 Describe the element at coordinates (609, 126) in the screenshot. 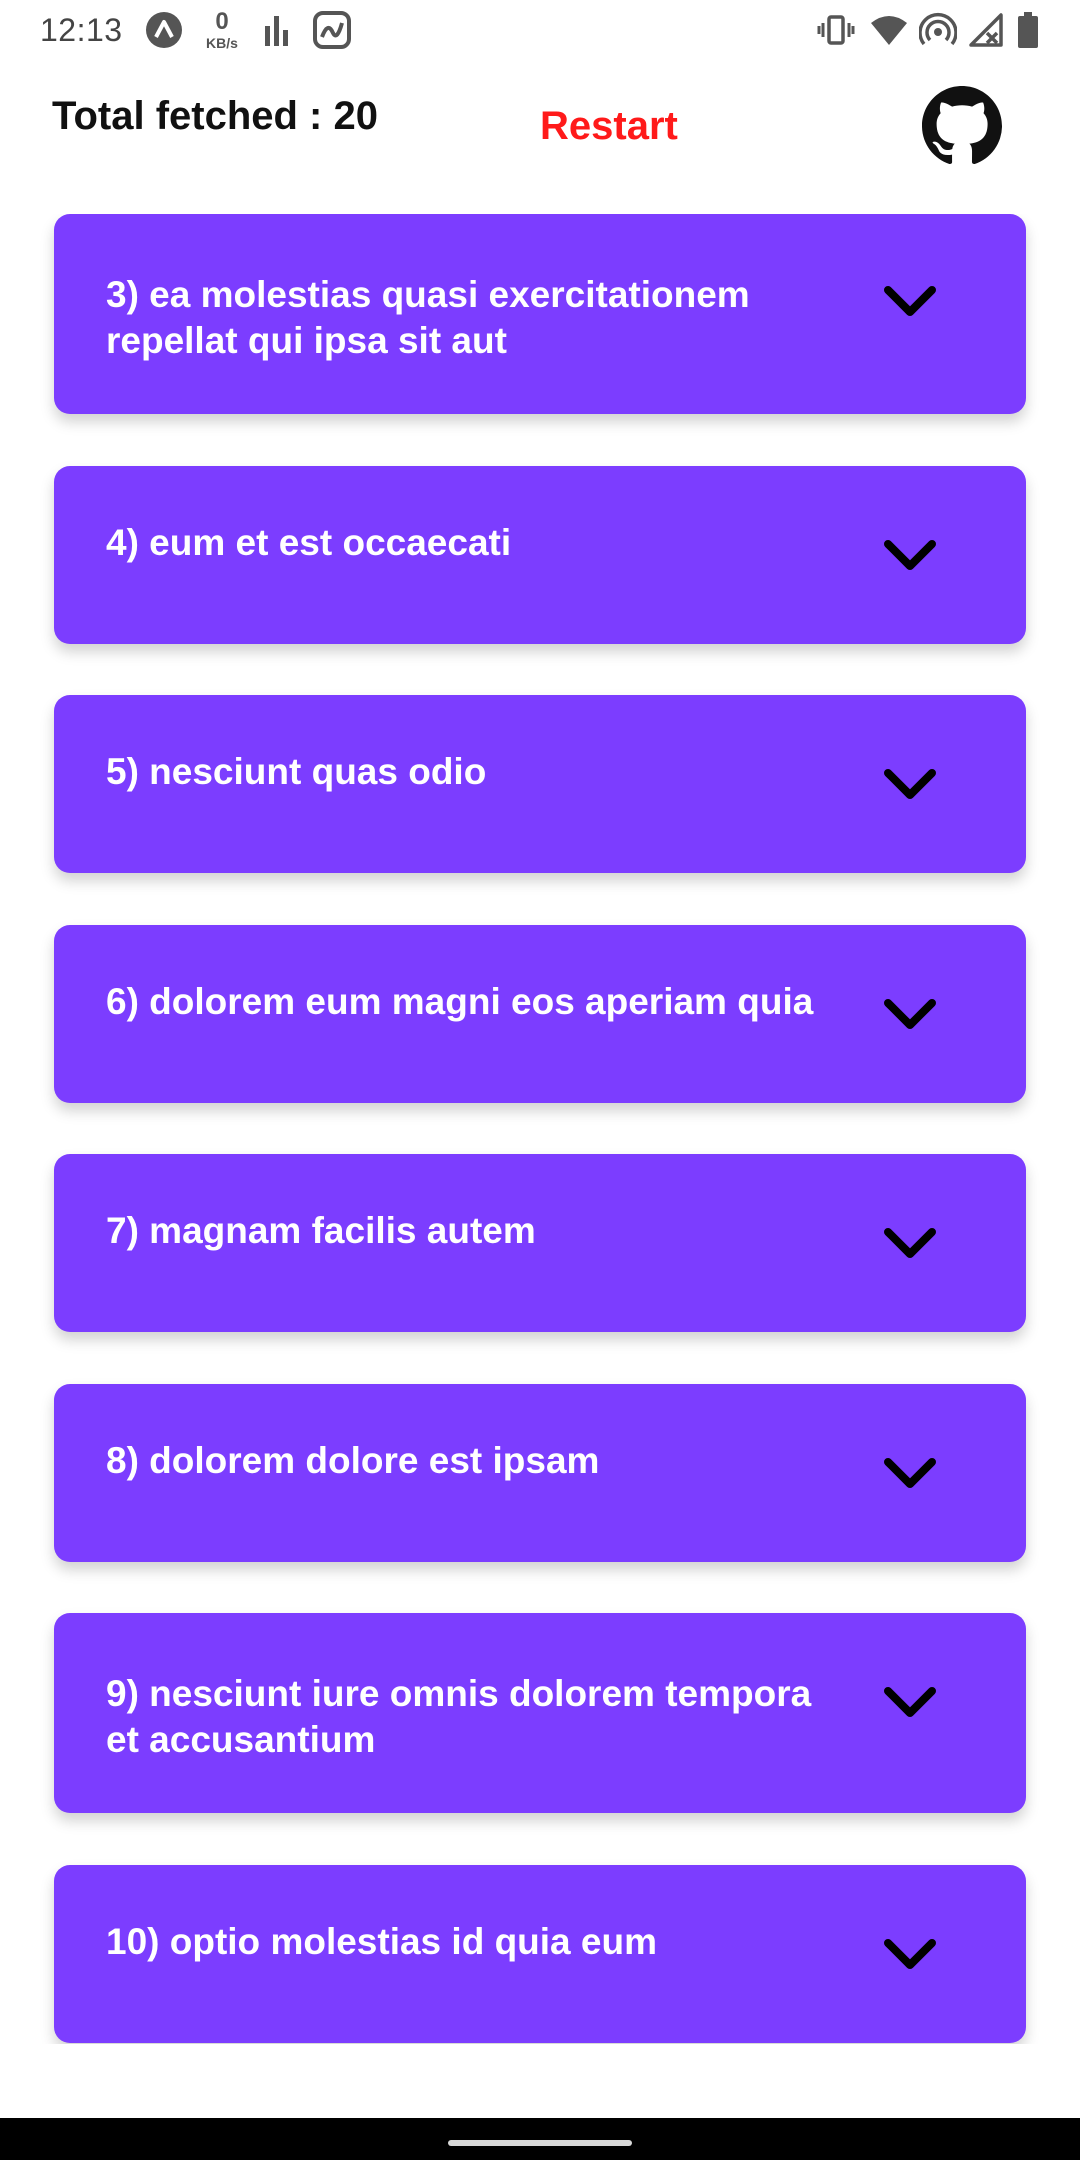

I see `restart-button: Restart` at that location.